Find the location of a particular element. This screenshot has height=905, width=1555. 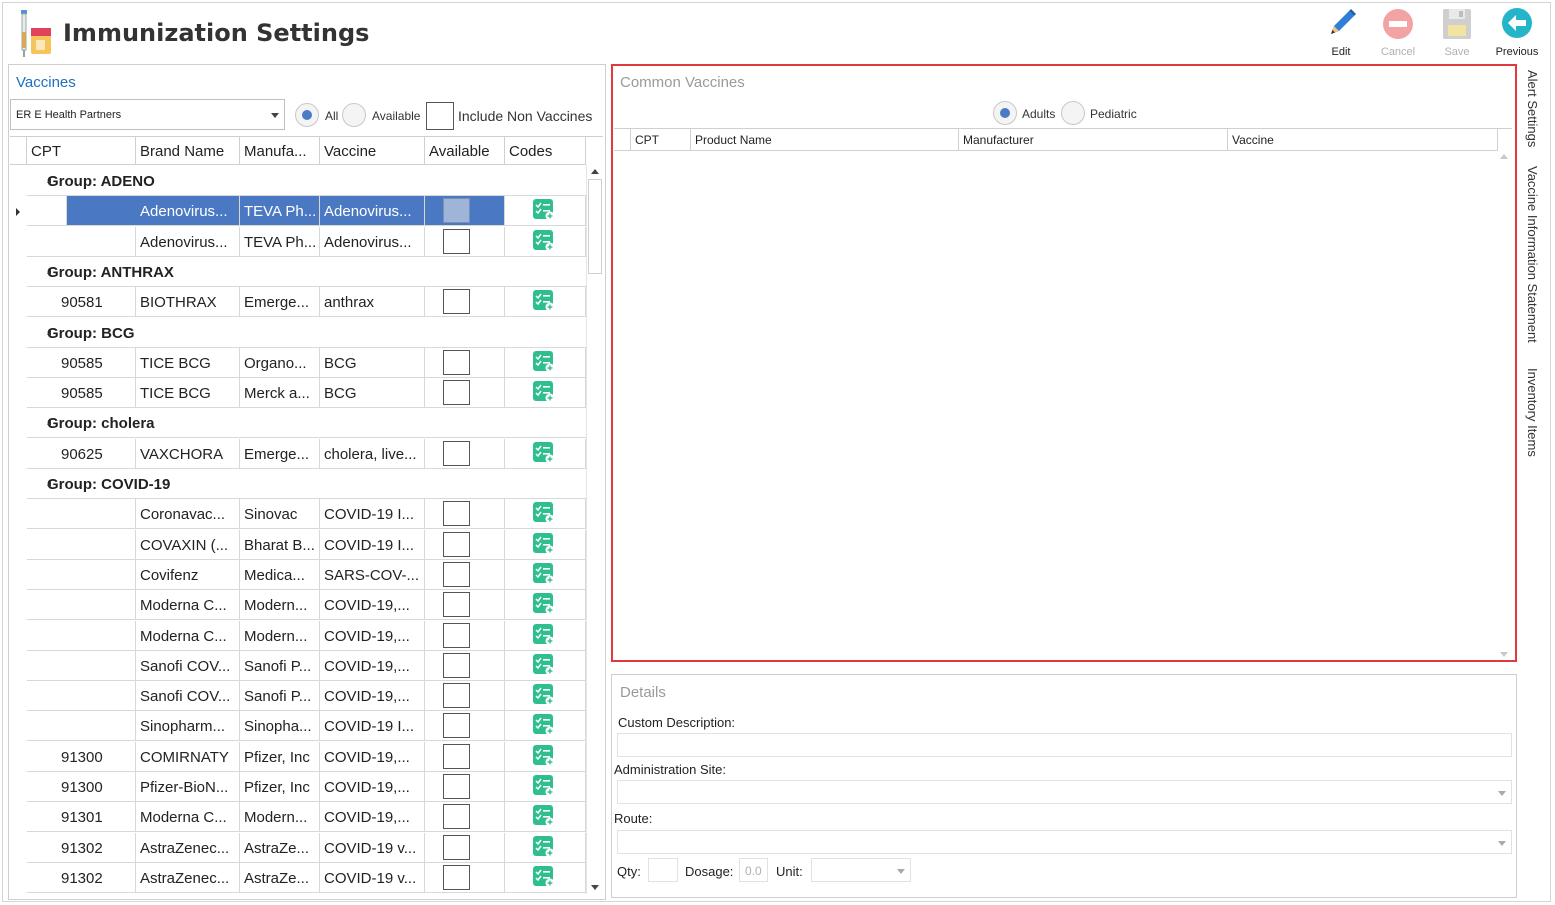

cancel-button: Cancel is located at coordinates (1398, 33).